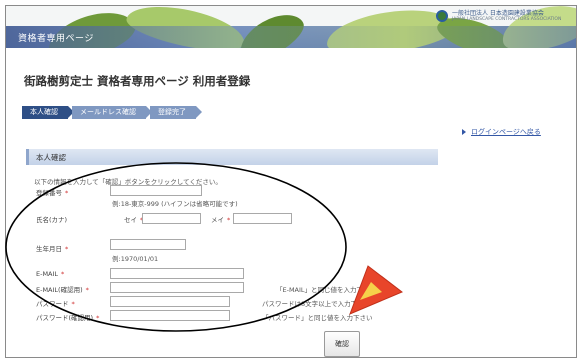 Image resolution: width=582 pixels, height=363 pixels. I want to click on step-identity-check: 本人確認, so click(48, 112).